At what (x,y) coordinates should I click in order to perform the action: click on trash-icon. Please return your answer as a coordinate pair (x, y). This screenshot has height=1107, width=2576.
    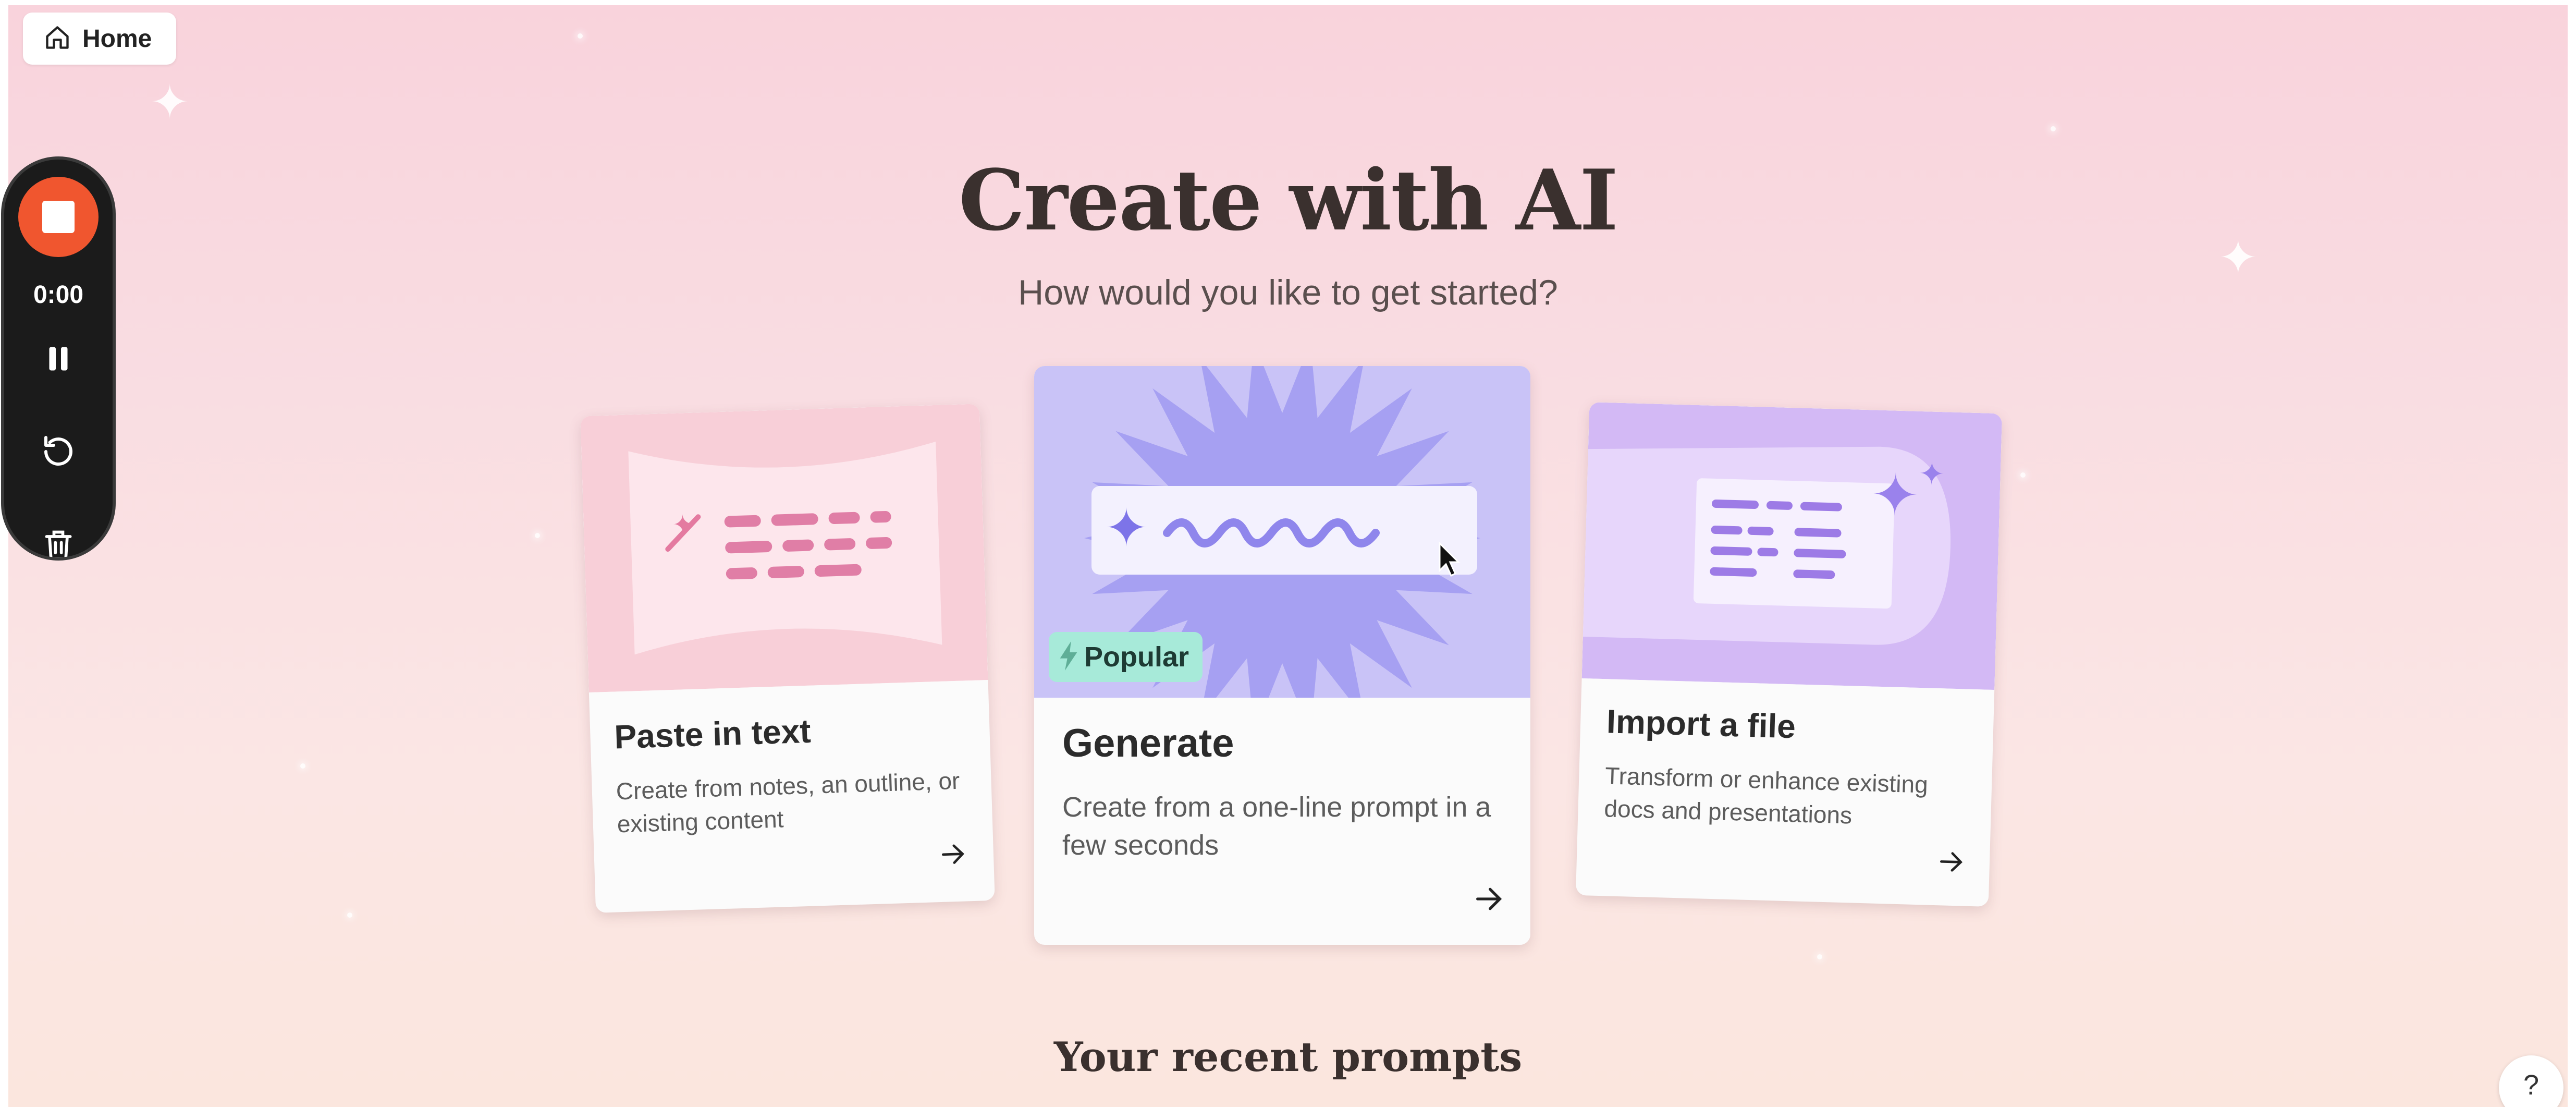
    Looking at the image, I should click on (58, 543).